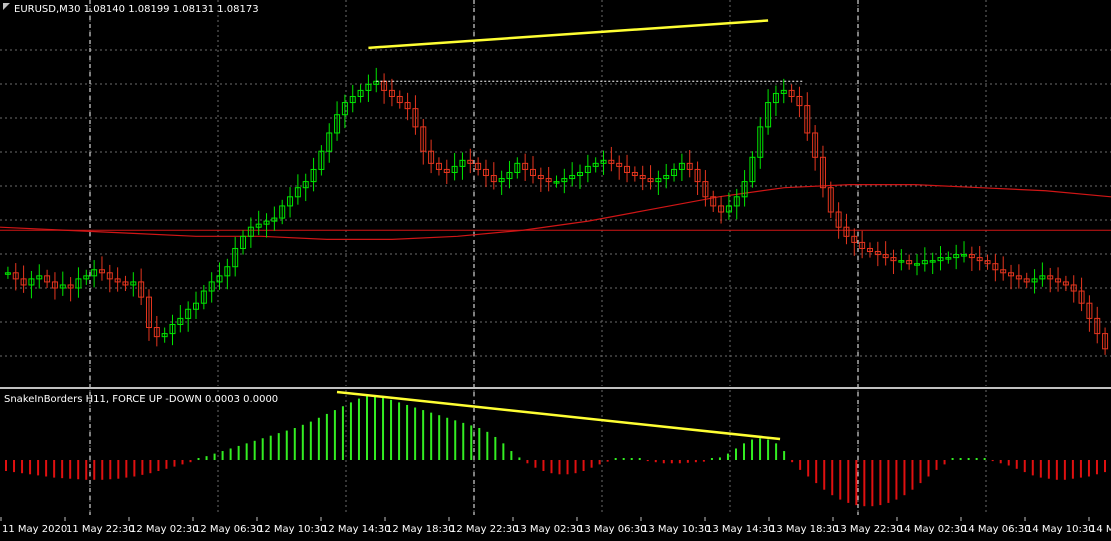 The width and height of the screenshot is (1111, 541). Describe the element at coordinates (558, 415) in the screenshot. I see `indicator-trendline` at that location.